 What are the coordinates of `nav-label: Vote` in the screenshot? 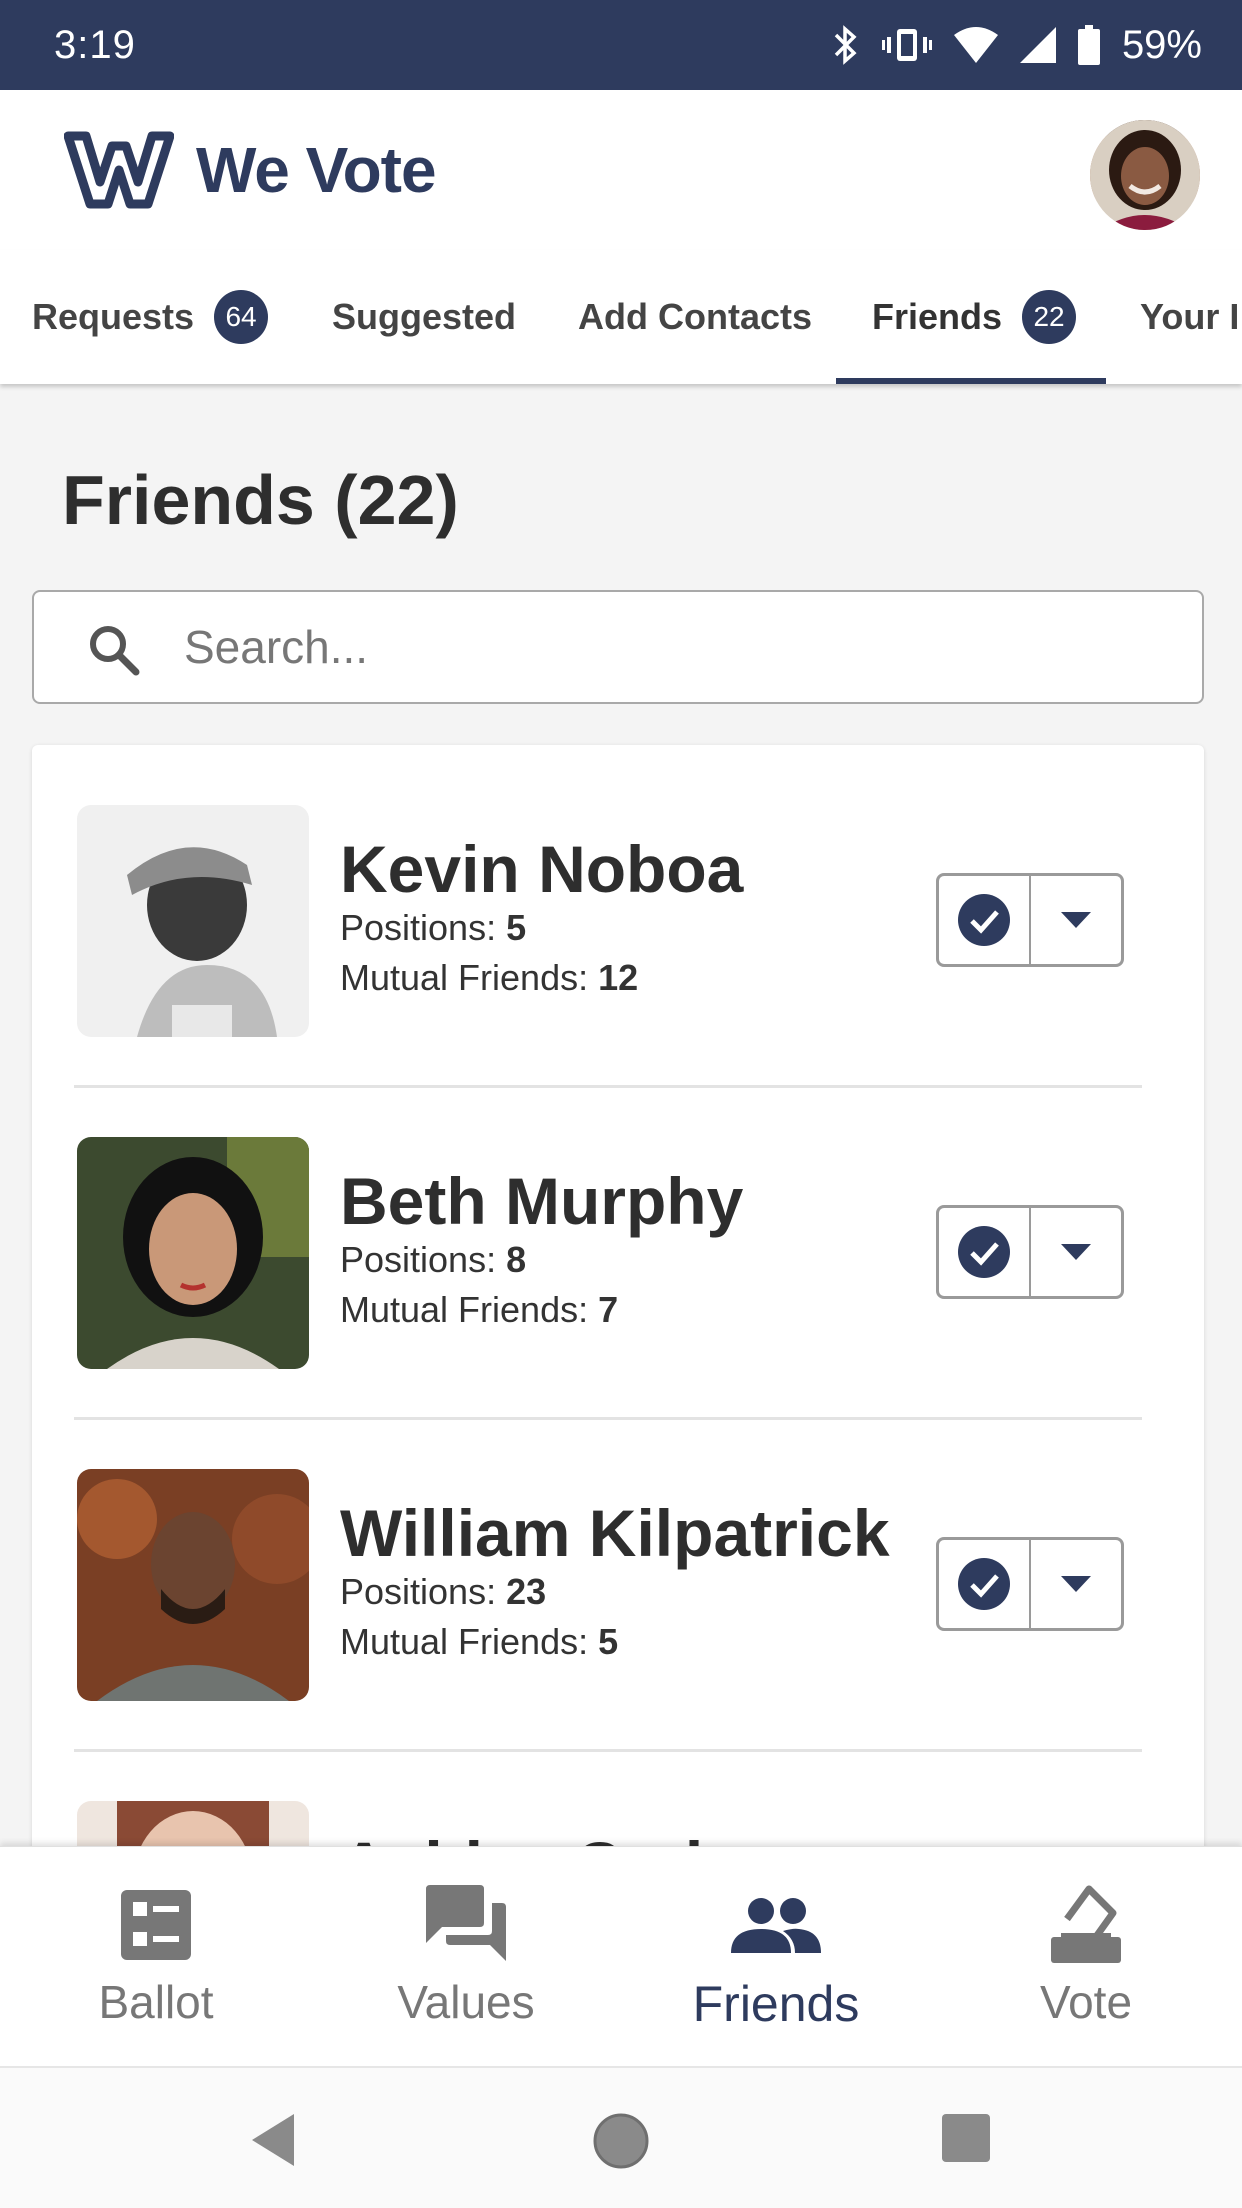 It's located at (1086, 2002).